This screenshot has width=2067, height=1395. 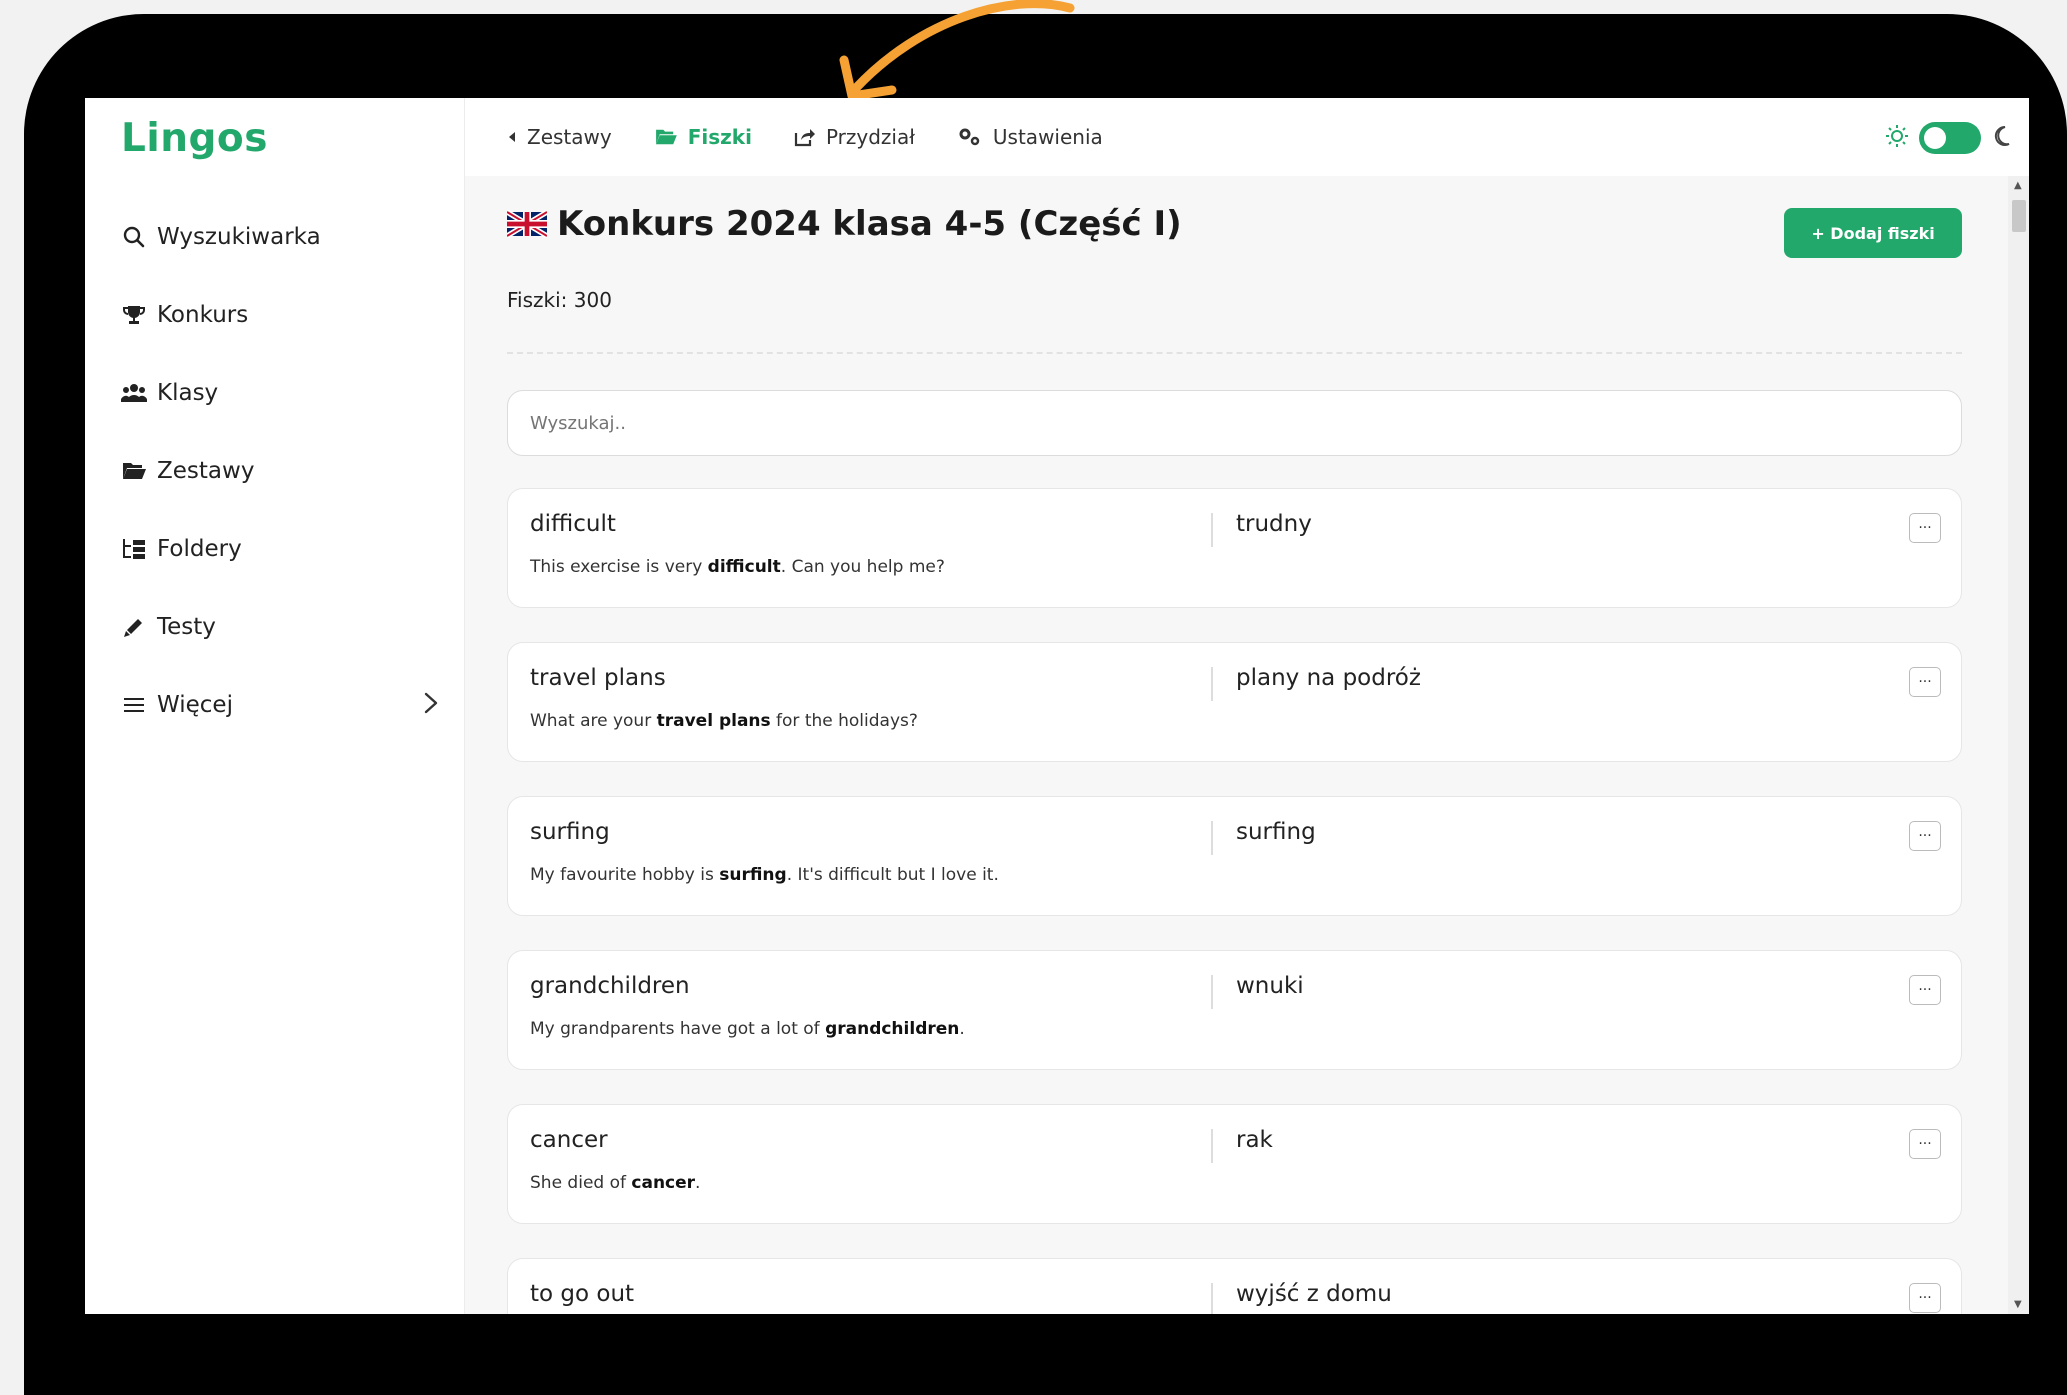 I want to click on search-input, so click(x=1234, y=423).